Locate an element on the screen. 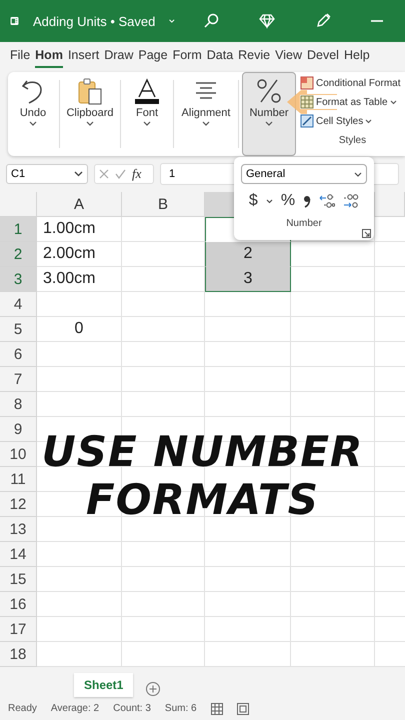  ribbon-tab: Form is located at coordinates (187, 56).